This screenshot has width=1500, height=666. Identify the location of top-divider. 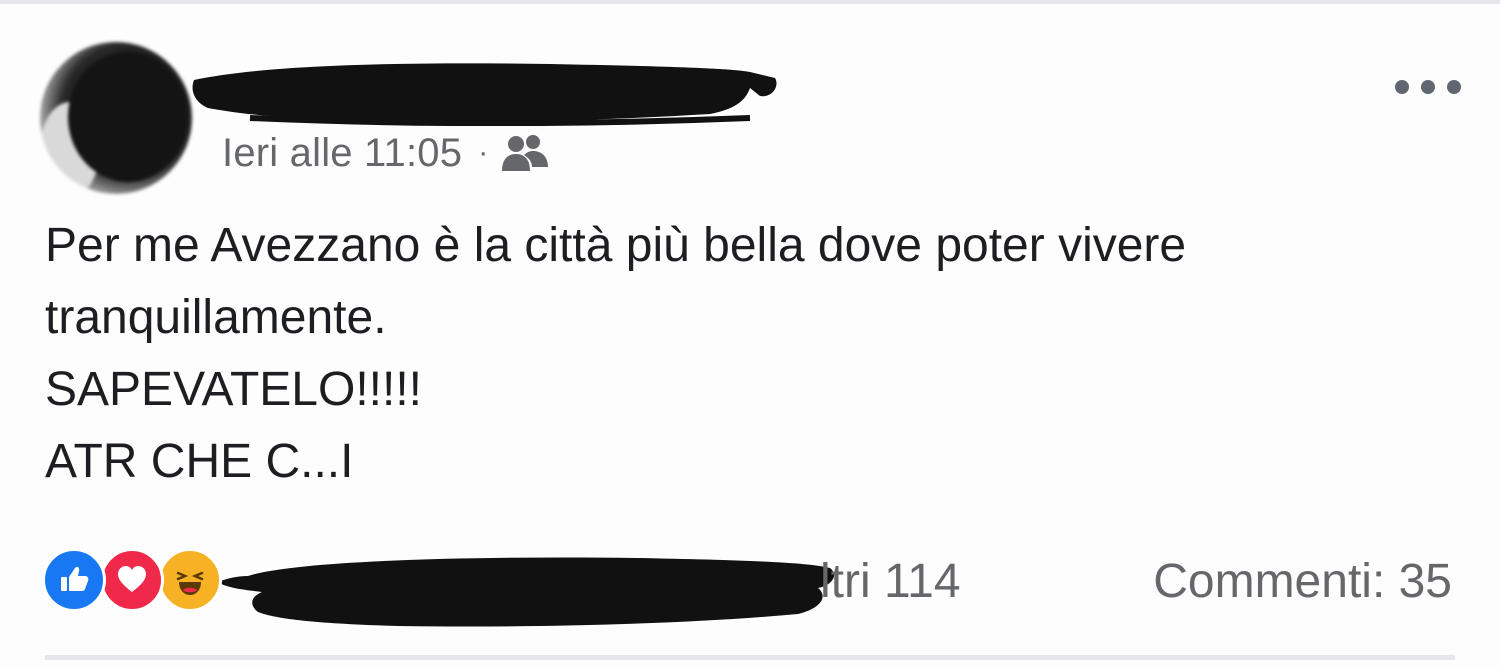
(750, 2).